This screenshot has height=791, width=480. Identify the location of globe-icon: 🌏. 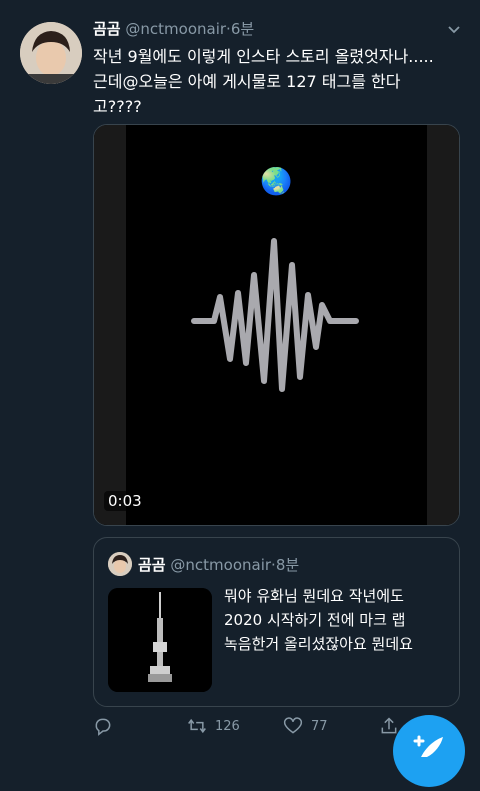
(276, 182).